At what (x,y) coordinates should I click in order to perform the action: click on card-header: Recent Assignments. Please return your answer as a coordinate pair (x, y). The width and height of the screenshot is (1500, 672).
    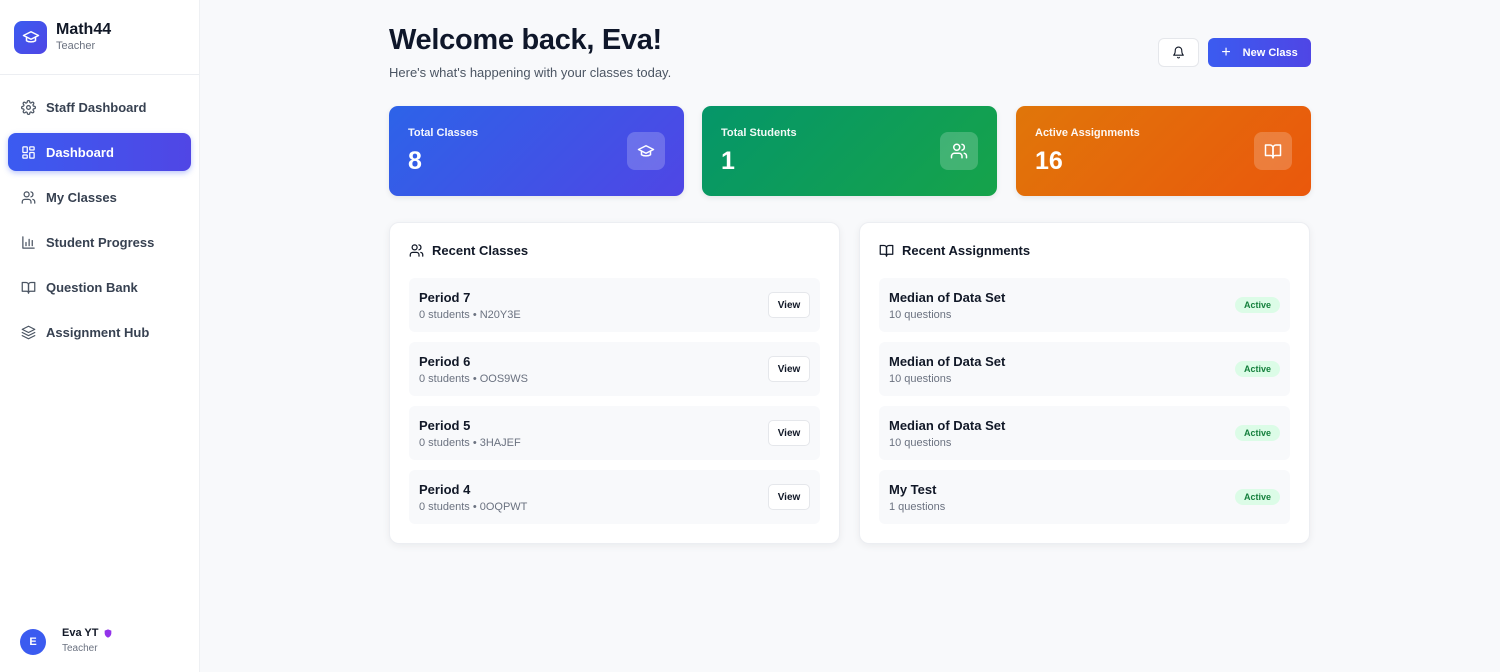
    Looking at the image, I should click on (954, 250).